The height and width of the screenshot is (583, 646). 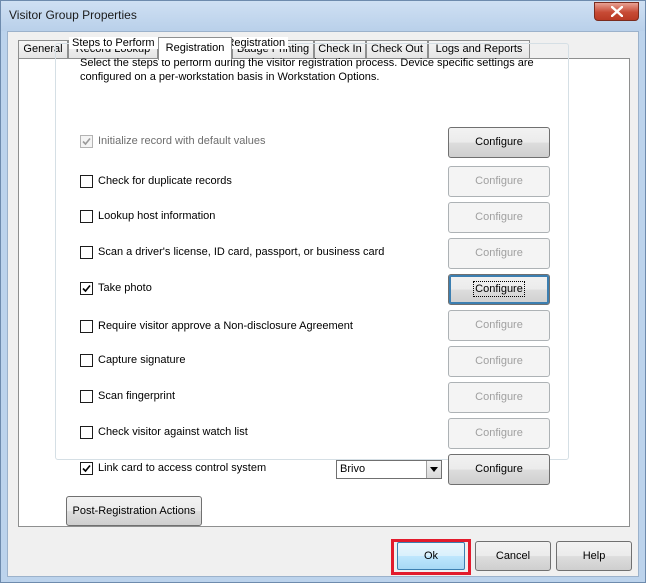 I want to click on checkbox-initialize-record, so click(x=86, y=141).